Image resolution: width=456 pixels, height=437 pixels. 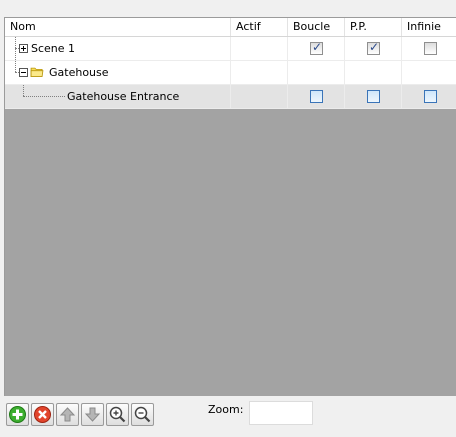 I want to click on move-up-icon, so click(x=67, y=414).